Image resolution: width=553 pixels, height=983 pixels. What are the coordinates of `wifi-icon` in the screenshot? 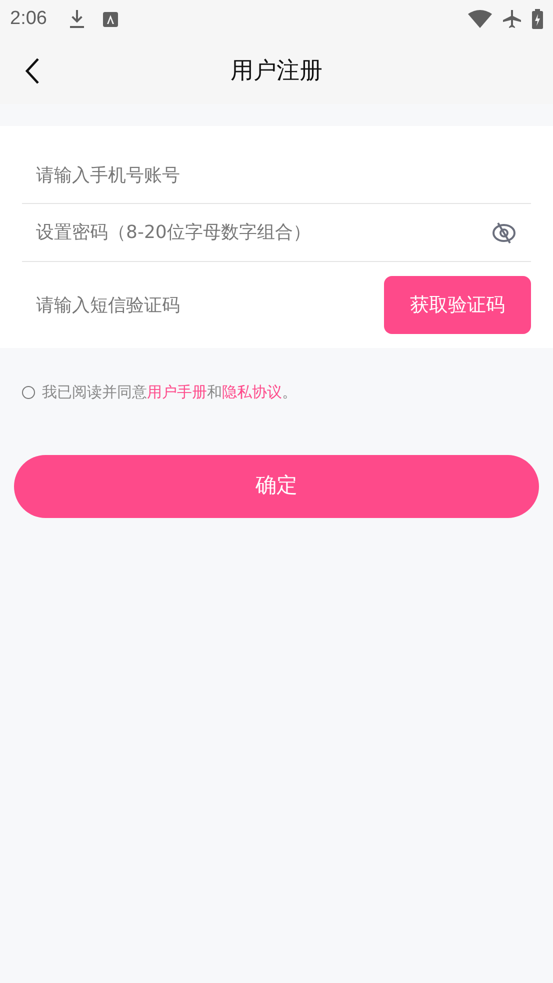 It's located at (480, 19).